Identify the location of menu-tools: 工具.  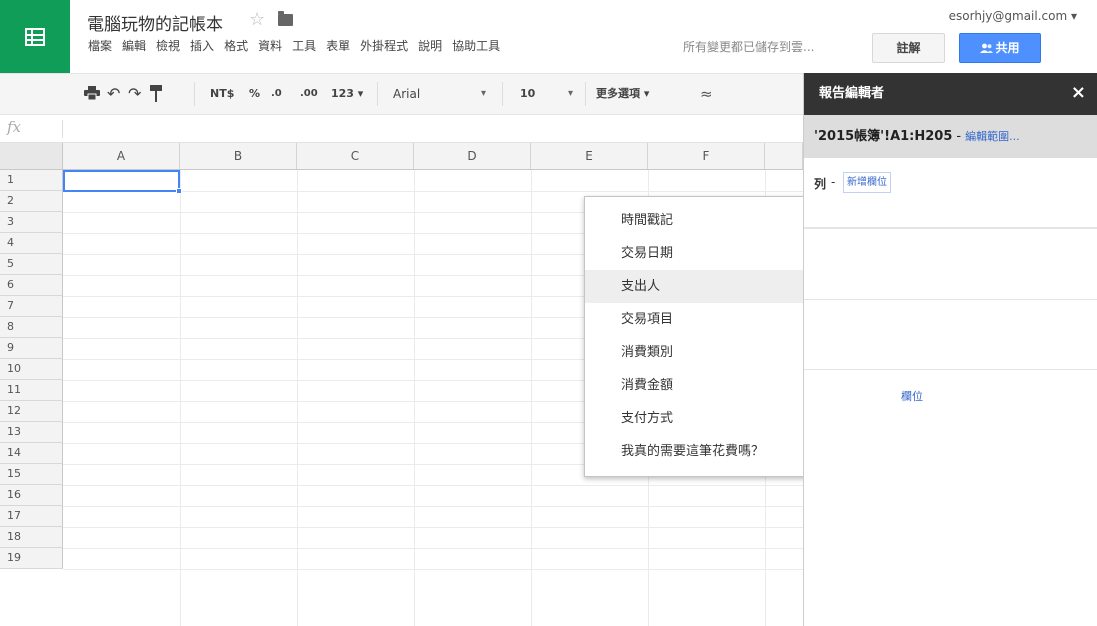
(304, 47).